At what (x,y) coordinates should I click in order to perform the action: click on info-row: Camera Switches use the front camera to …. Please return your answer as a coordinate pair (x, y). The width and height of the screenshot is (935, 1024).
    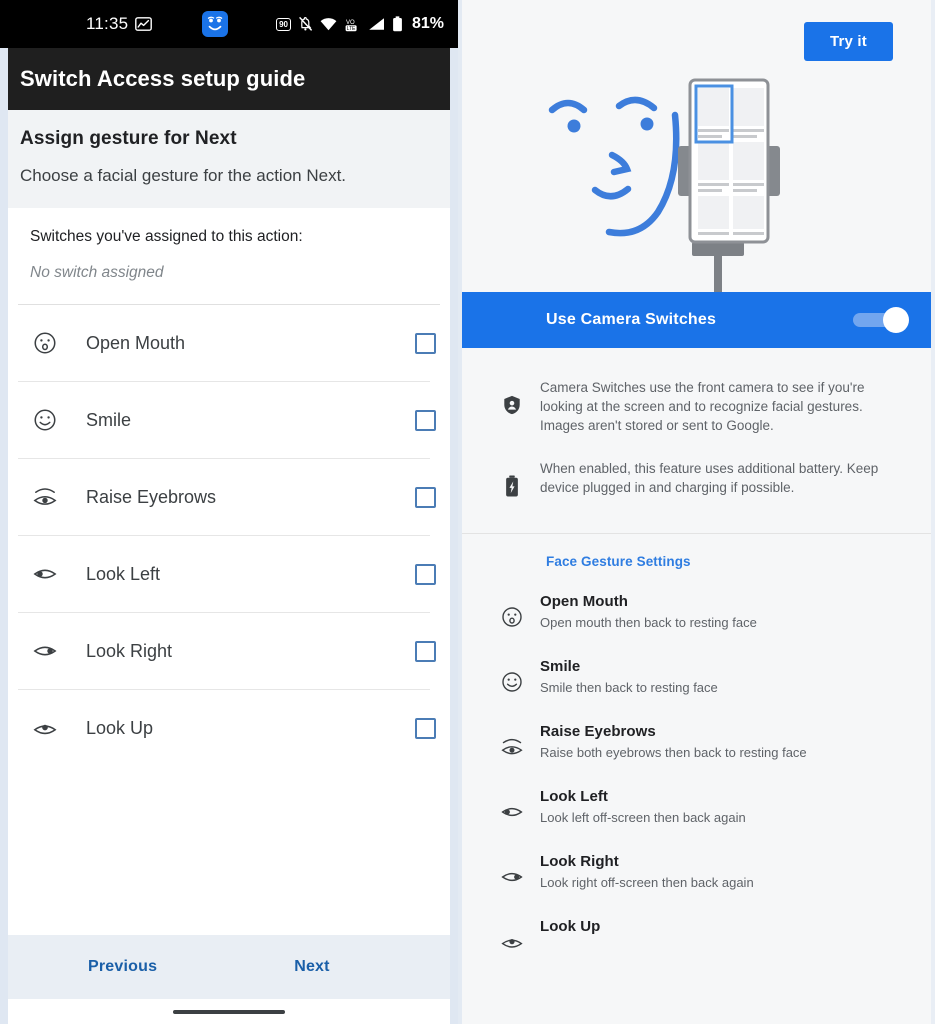
    Looking at the image, I should click on (696, 408).